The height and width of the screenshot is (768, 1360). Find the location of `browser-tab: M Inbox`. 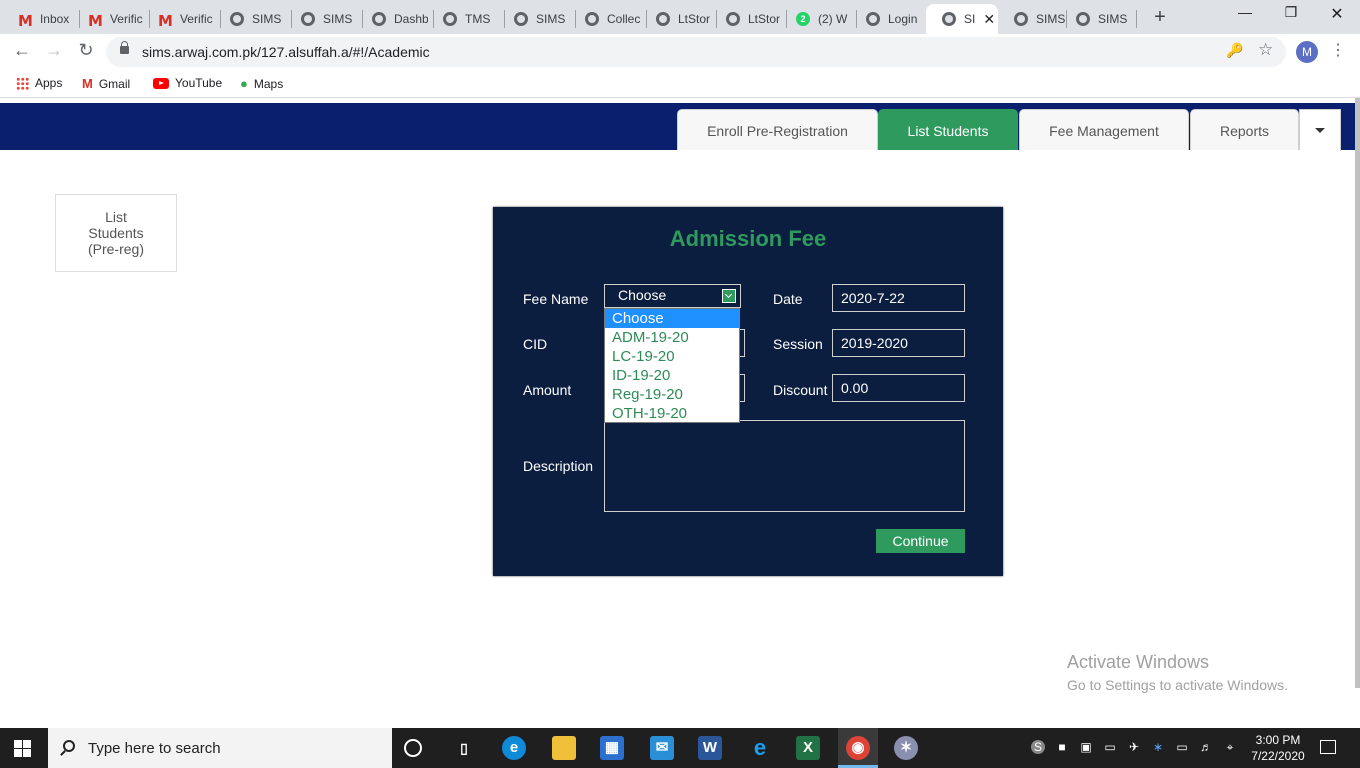

browser-tab: M Inbox is located at coordinates (40, 19).